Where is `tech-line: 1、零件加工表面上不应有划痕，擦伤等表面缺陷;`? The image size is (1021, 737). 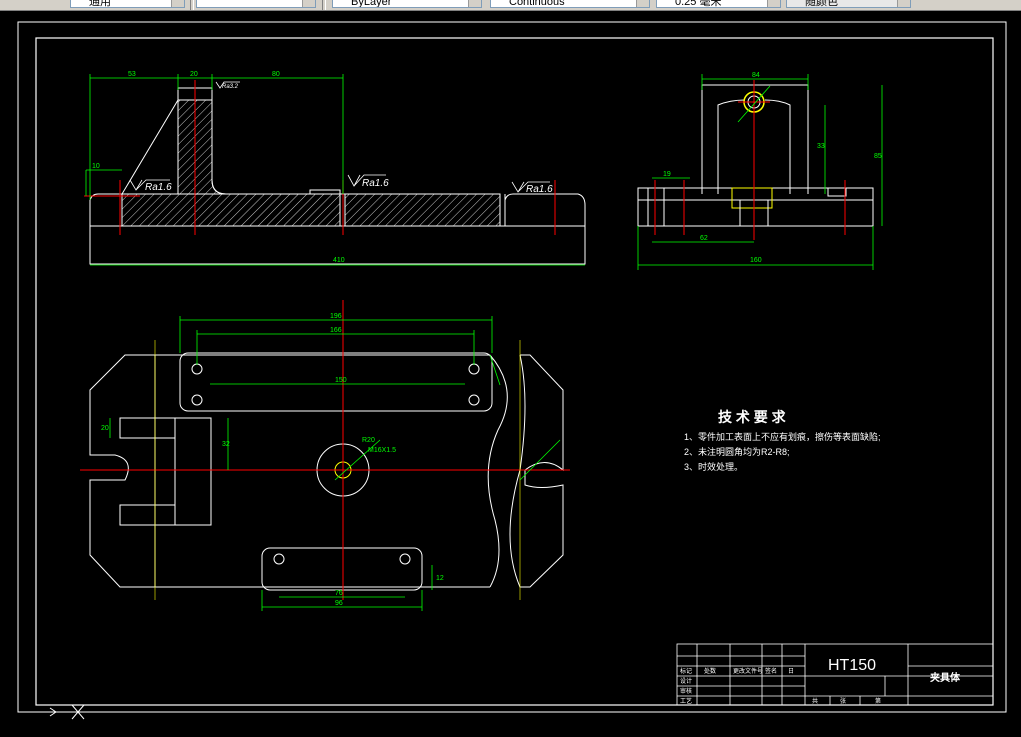
tech-line: 1、零件加工表面上不应有划痕，擦伤等表面缺陷; is located at coordinates (782, 436).